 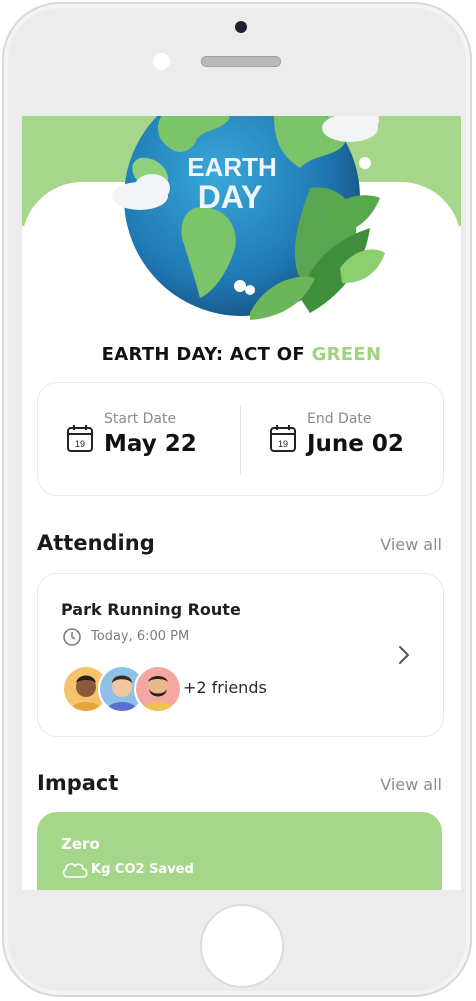 I want to click on impact-card: Zero Kg CO2 Saved, so click(x=239, y=851).